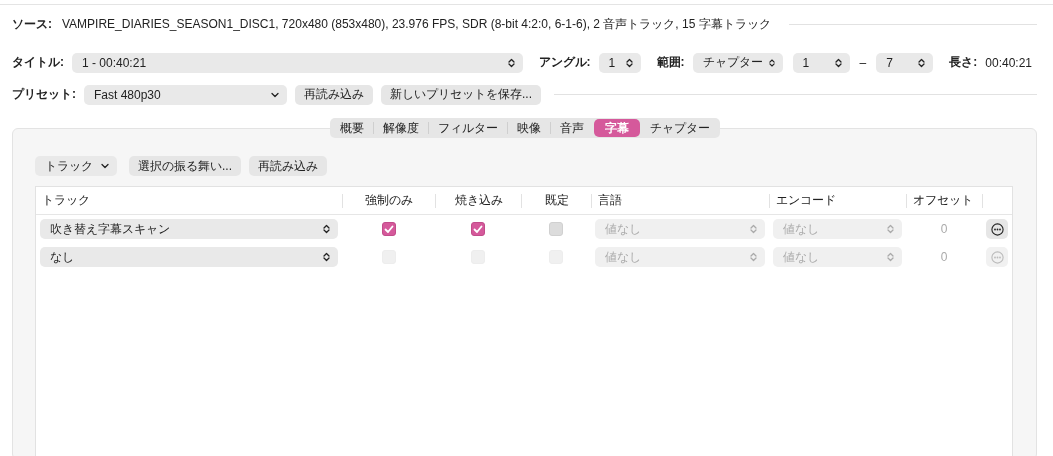 The height and width of the screenshot is (456, 1053). I want to click on tab: 字幕, so click(616, 128).